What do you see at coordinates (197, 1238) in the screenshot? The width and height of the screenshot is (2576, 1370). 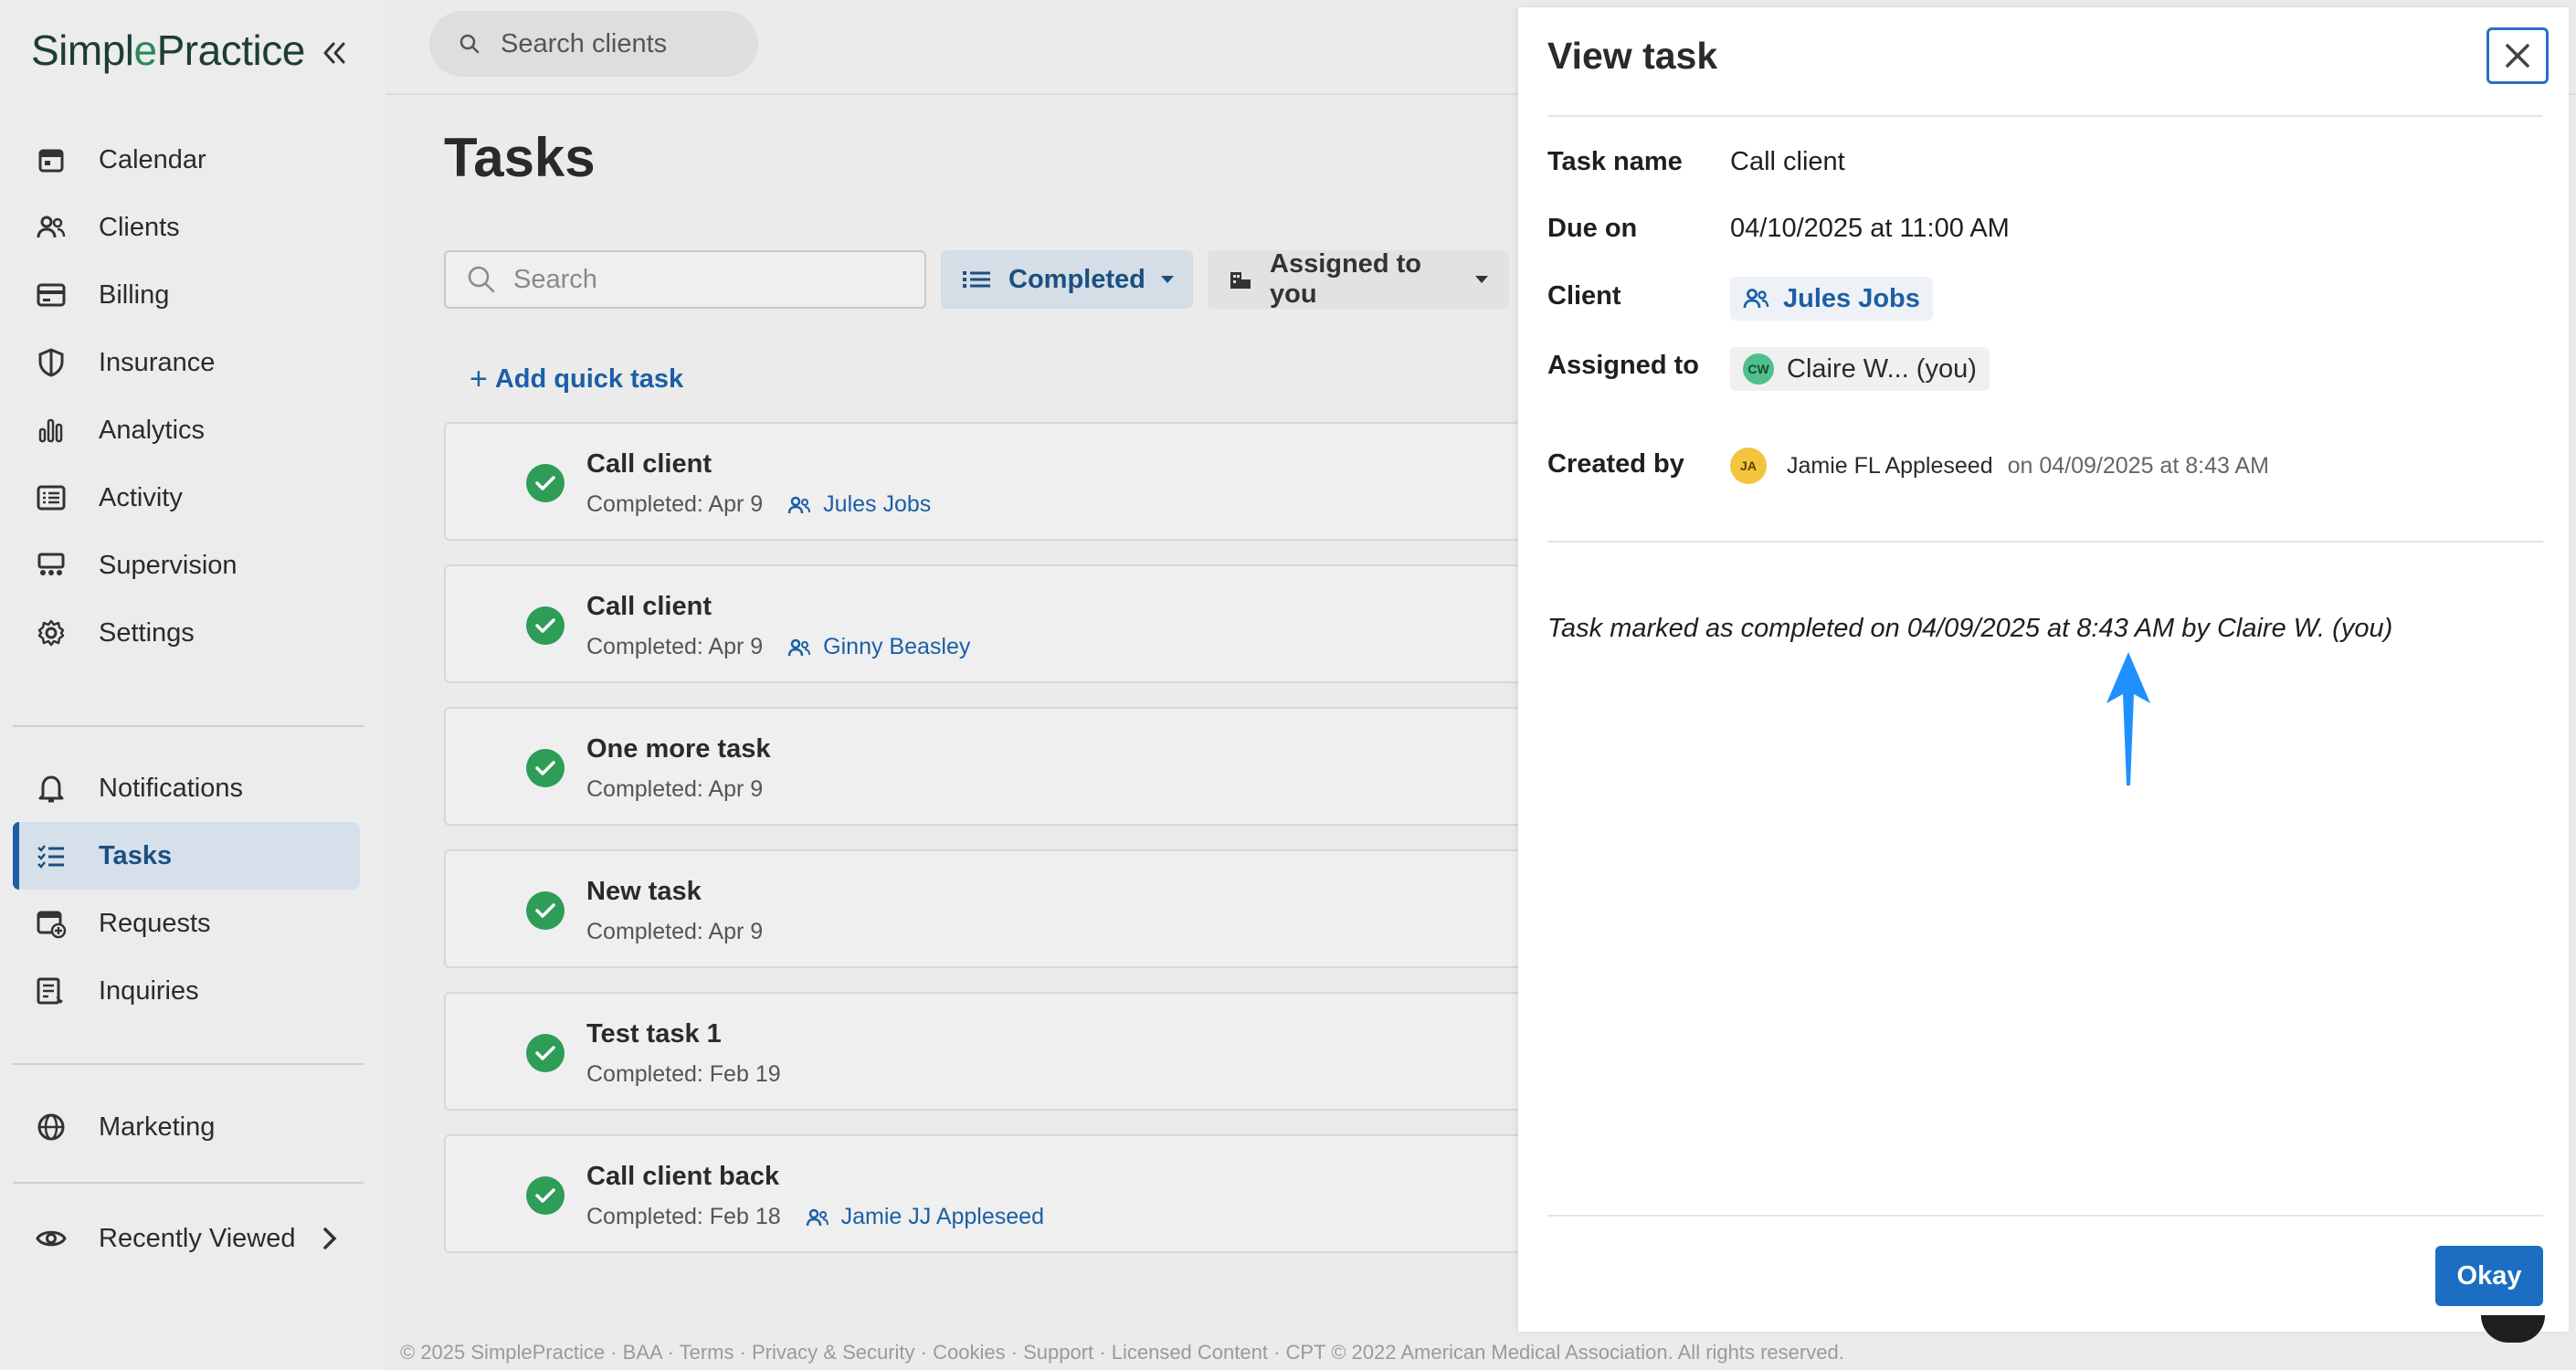 I see `sidebar-item-label: Recently Viewed` at bounding box center [197, 1238].